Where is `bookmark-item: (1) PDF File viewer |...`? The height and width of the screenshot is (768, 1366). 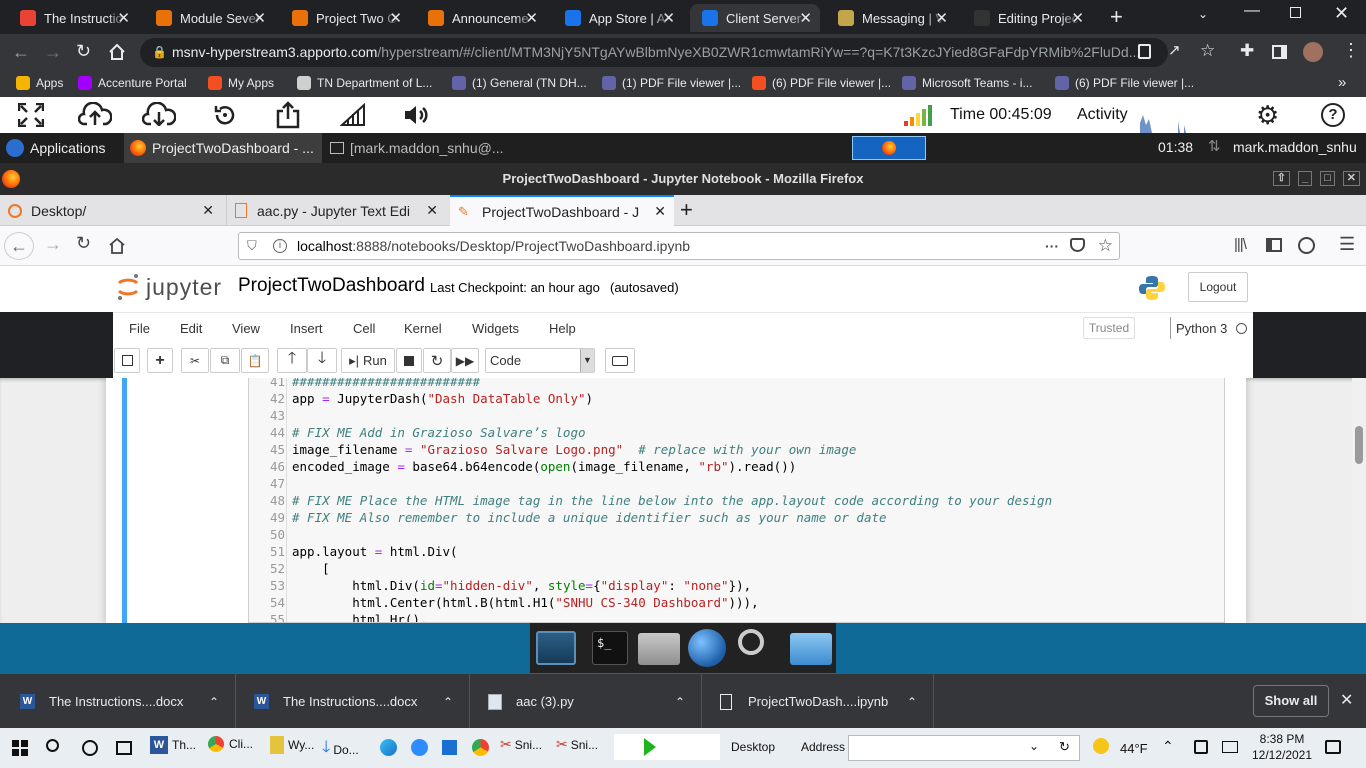
bookmark-item: (1) PDF File viewer |... is located at coordinates (671, 83).